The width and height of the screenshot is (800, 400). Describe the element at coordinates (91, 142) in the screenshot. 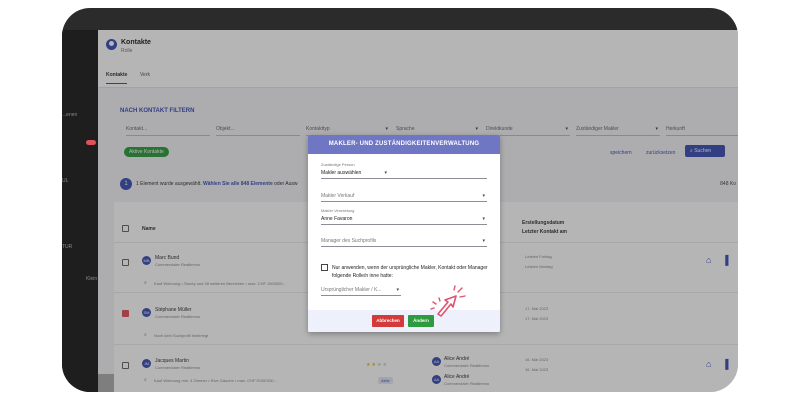

I see `sidebar-badge` at that location.